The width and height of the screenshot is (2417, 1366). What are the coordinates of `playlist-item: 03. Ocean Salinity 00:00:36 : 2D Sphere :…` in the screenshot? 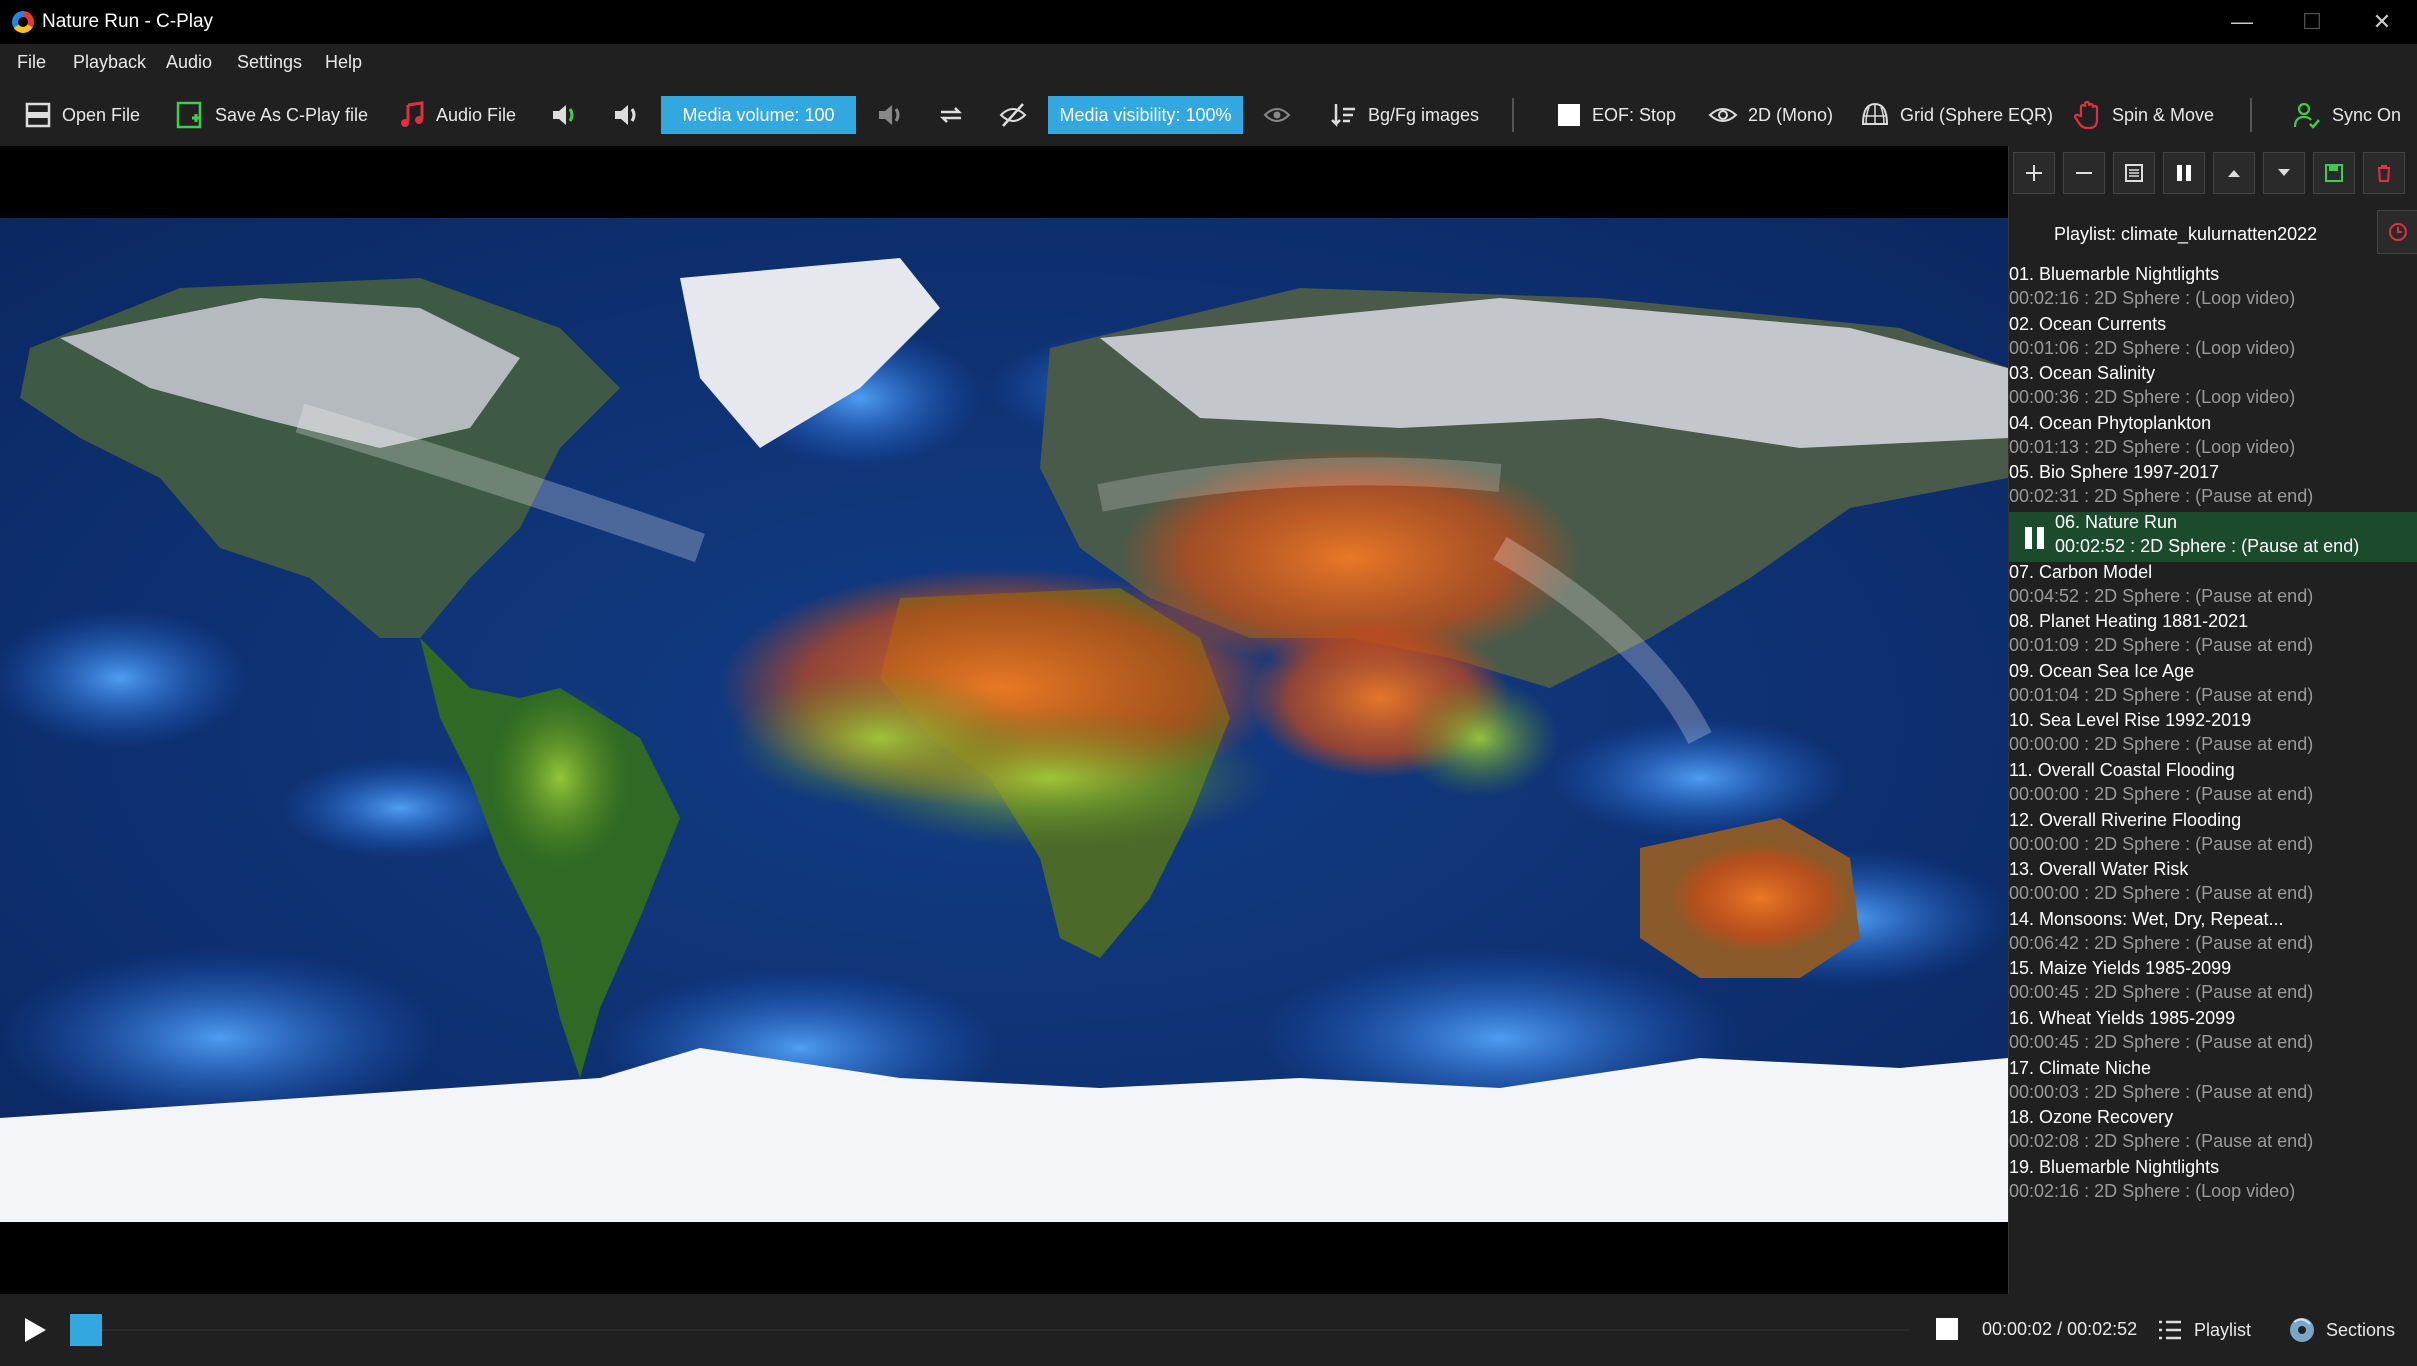 It's located at (2213, 388).